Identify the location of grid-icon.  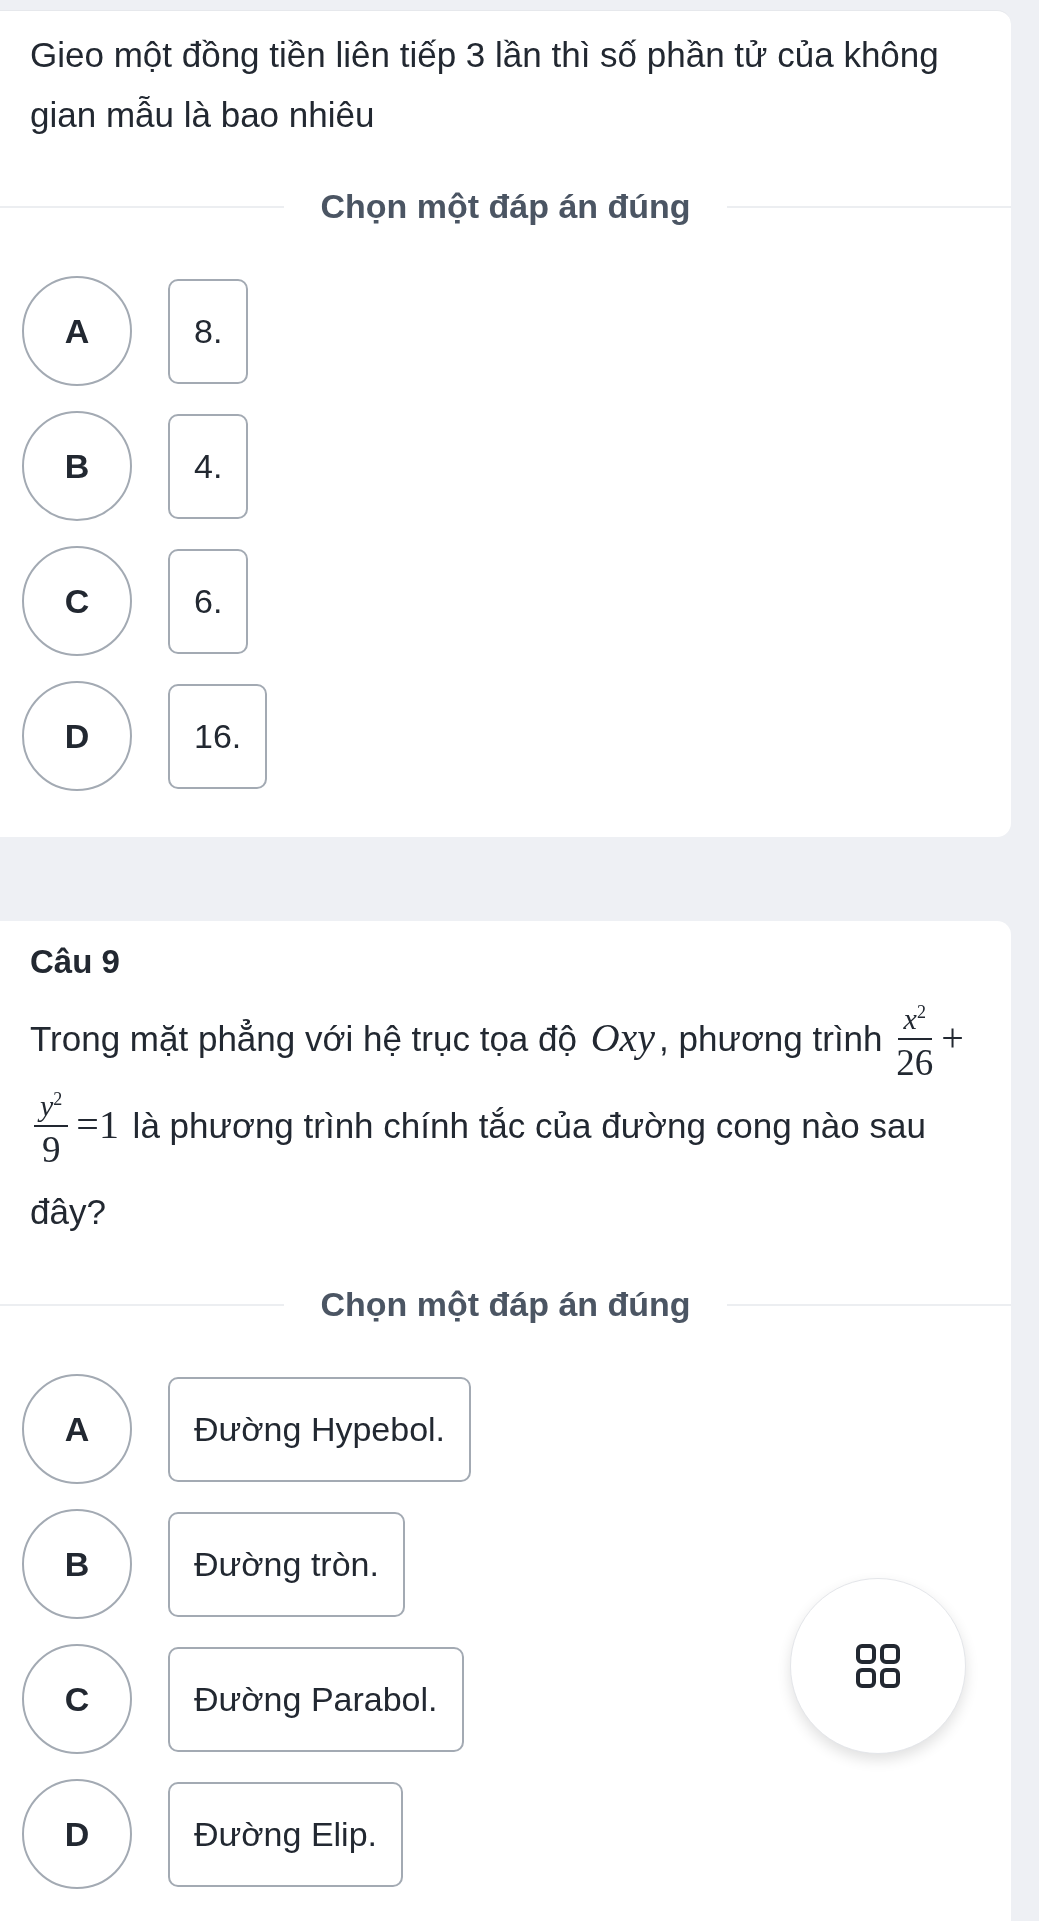
(878, 1666).